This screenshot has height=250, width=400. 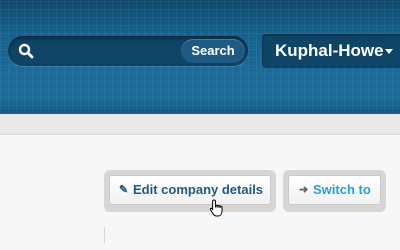 I want to click on arrow-right-icon: ➜, so click(x=304, y=190).